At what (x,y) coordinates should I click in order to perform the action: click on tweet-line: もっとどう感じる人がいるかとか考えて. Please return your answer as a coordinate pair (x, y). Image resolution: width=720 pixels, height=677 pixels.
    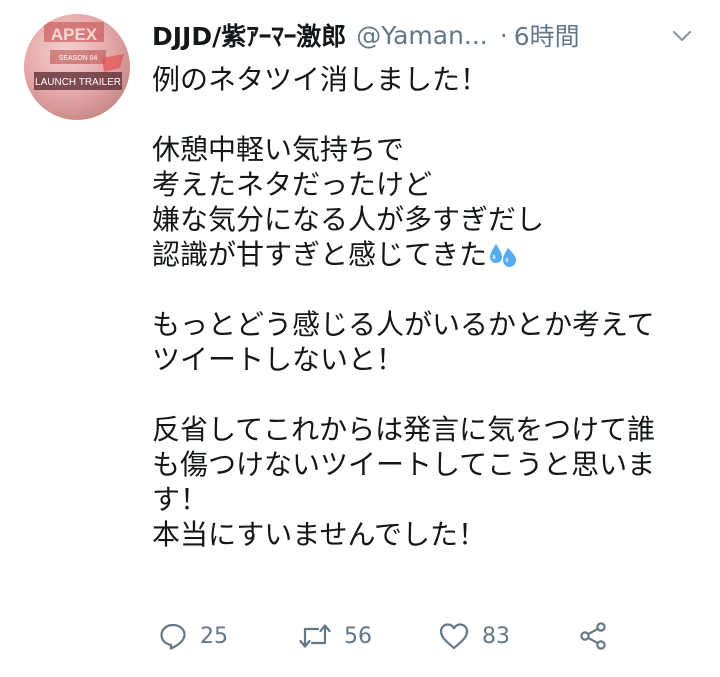
    Looking at the image, I should click on (403, 324).